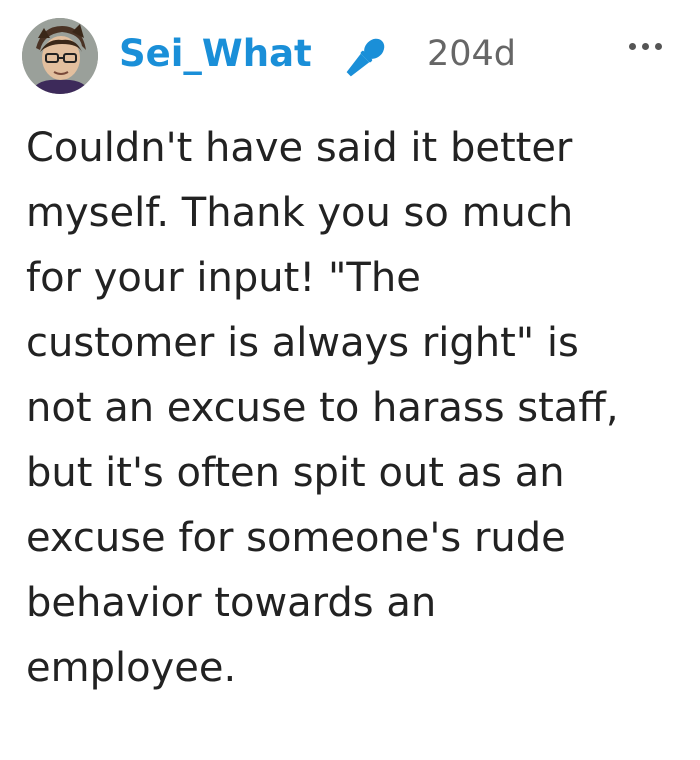 The image size is (700, 760). Describe the element at coordinates (215, 54) in the screenshot. I see `username-link: Sei_What` at that location.